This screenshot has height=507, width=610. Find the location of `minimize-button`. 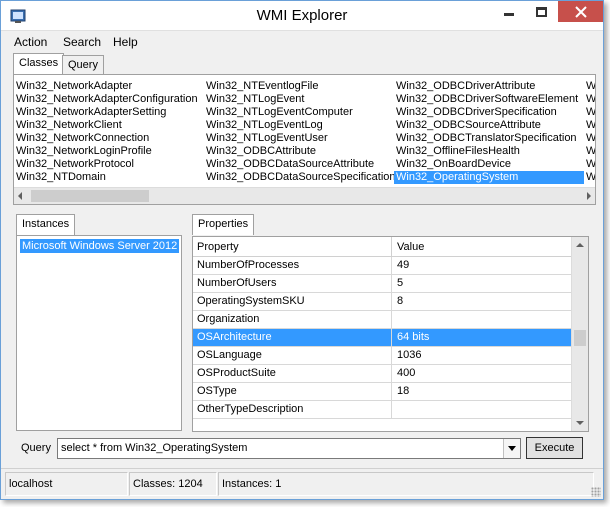

minimize-button is located at coordinates (508, 11).